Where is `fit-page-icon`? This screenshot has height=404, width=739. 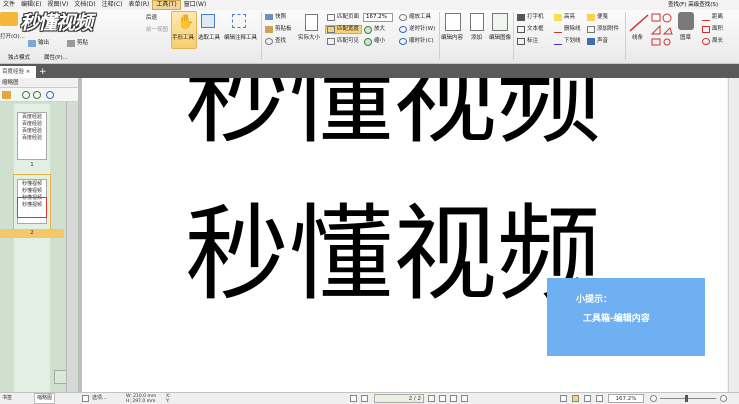
fit-page-icon is located at coordinates (331, 17).